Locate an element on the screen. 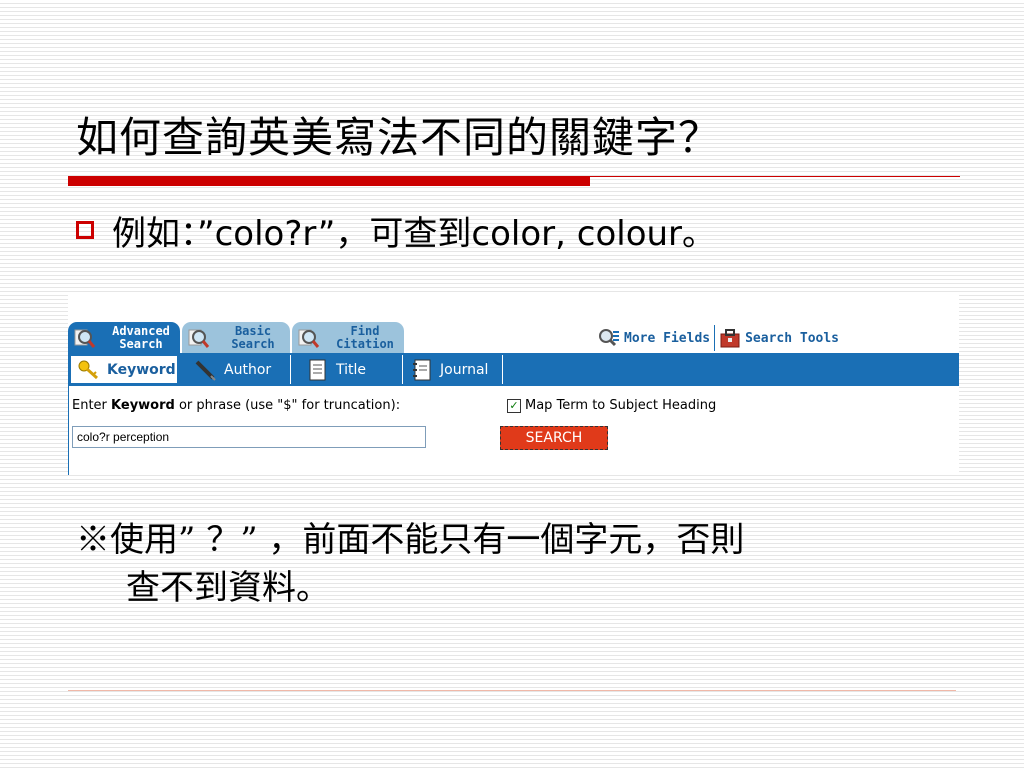 The width and height of the screenshot is (1024, 768). left-border is located at coordinates (68, 414).